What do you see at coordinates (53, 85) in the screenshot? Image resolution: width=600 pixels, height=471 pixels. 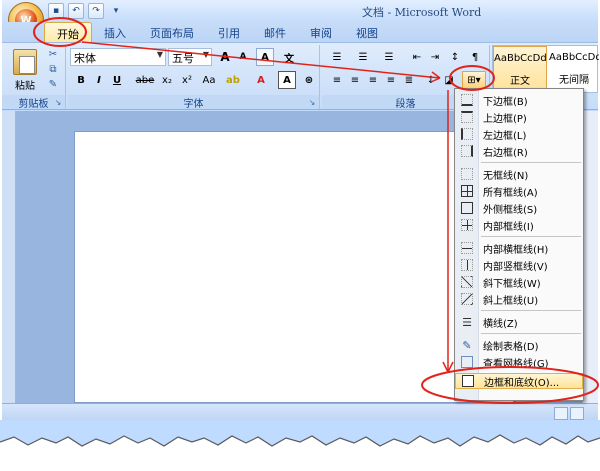 I see `format-painter-icon: ✎` at bounding box center [53, 85].